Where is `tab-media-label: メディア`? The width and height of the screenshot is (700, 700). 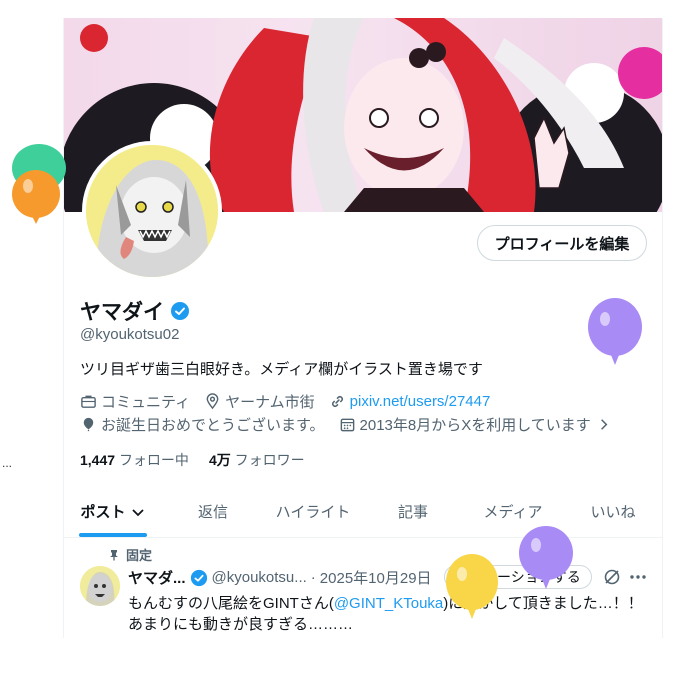
tab-media-label: メディア is located at coordinates (513, 512).